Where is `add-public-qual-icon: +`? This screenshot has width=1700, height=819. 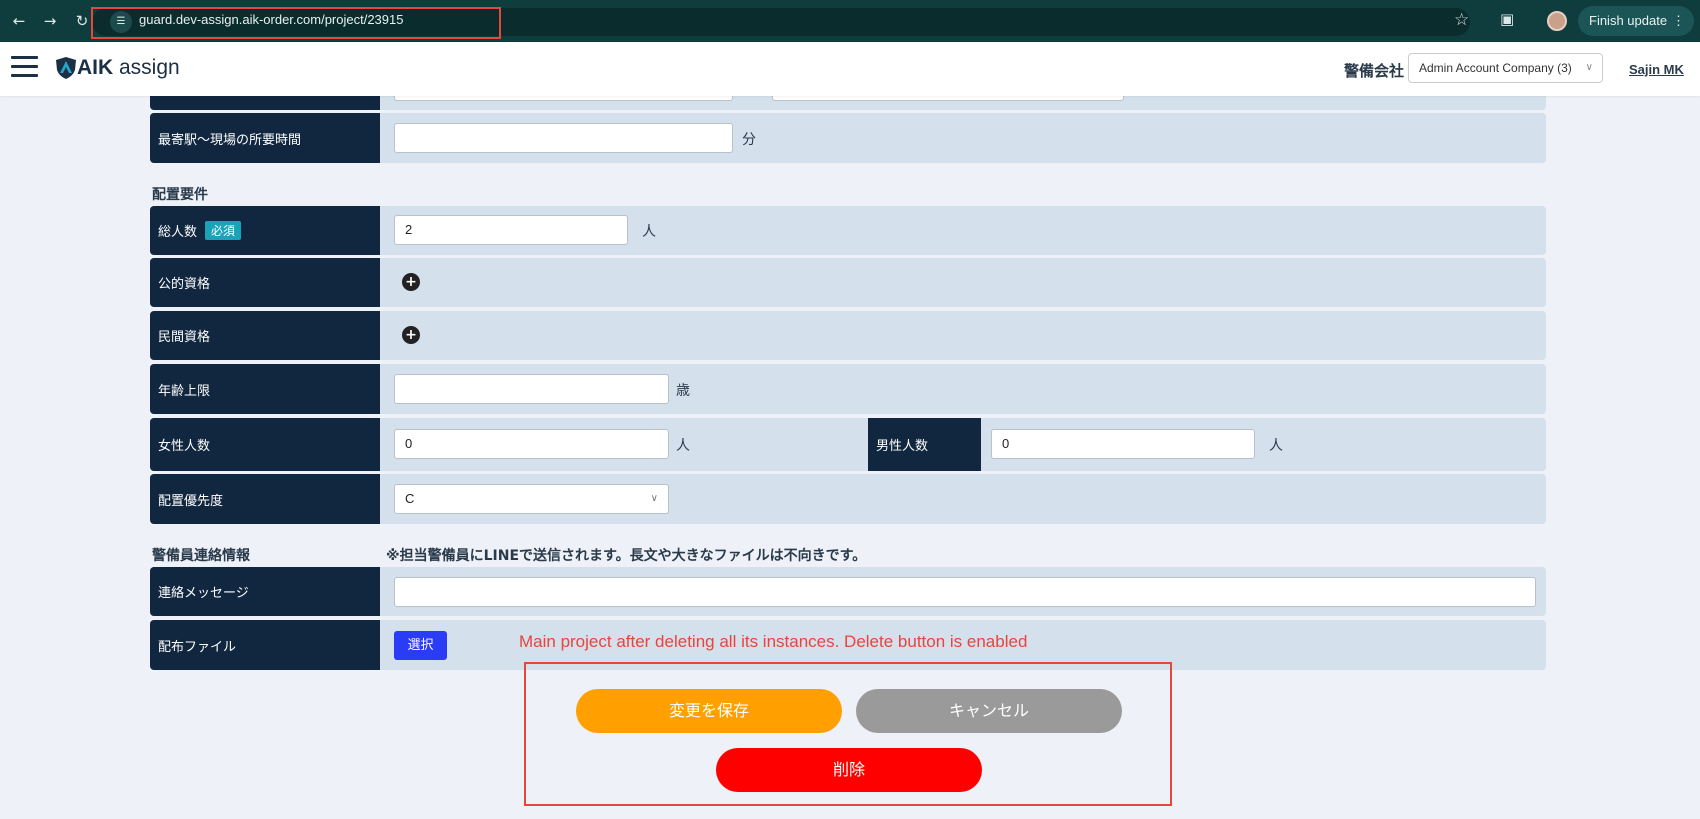 add-public-qual-icon: + is located at coordinates (411, 282).